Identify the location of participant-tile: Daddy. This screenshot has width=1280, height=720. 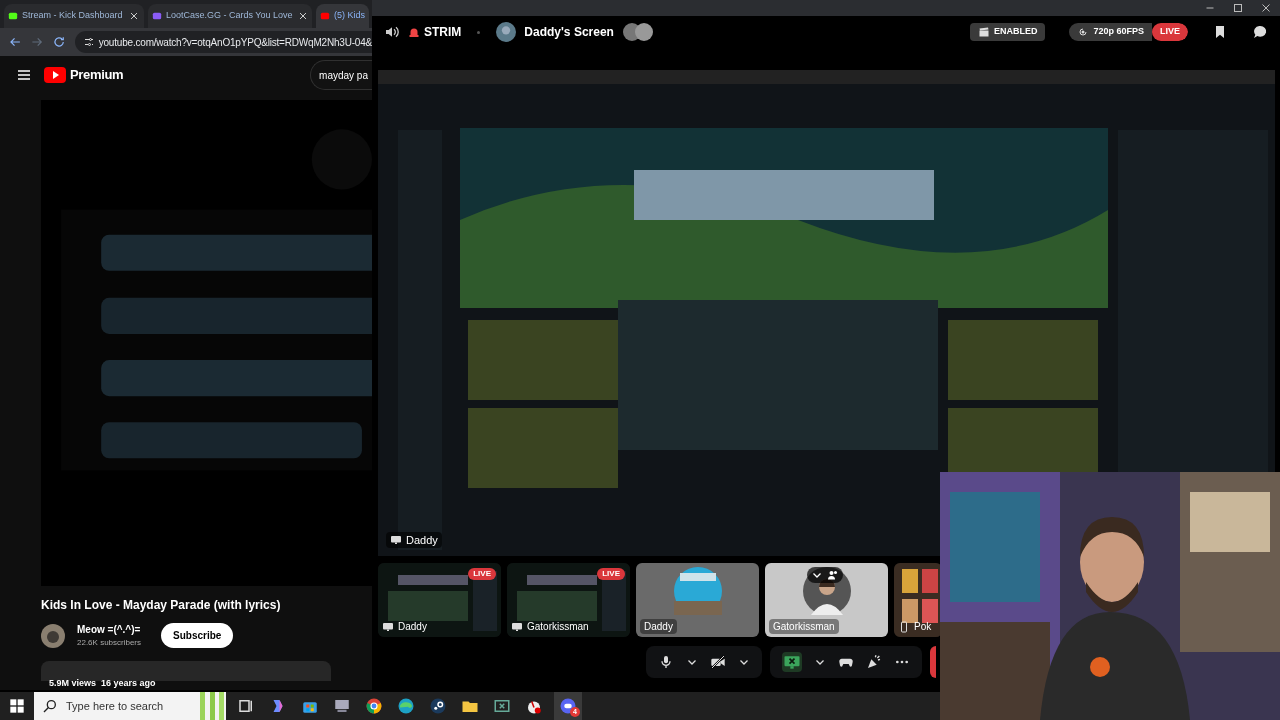
(697, 600).